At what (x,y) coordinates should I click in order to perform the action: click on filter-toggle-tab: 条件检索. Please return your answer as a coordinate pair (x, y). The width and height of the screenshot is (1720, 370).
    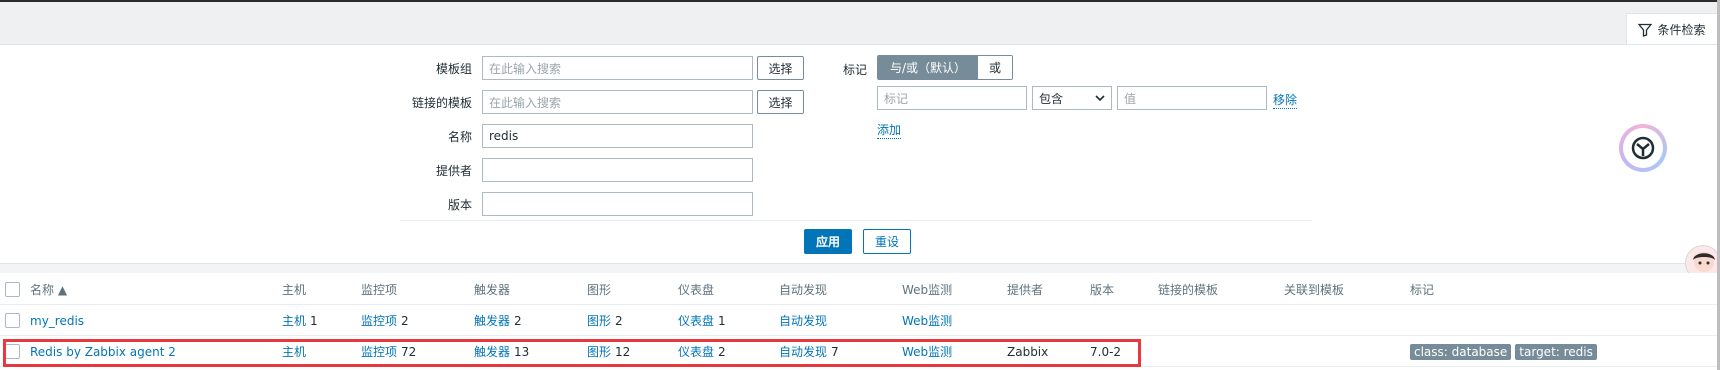
    Looking at the image, I should click on (1672, 29).